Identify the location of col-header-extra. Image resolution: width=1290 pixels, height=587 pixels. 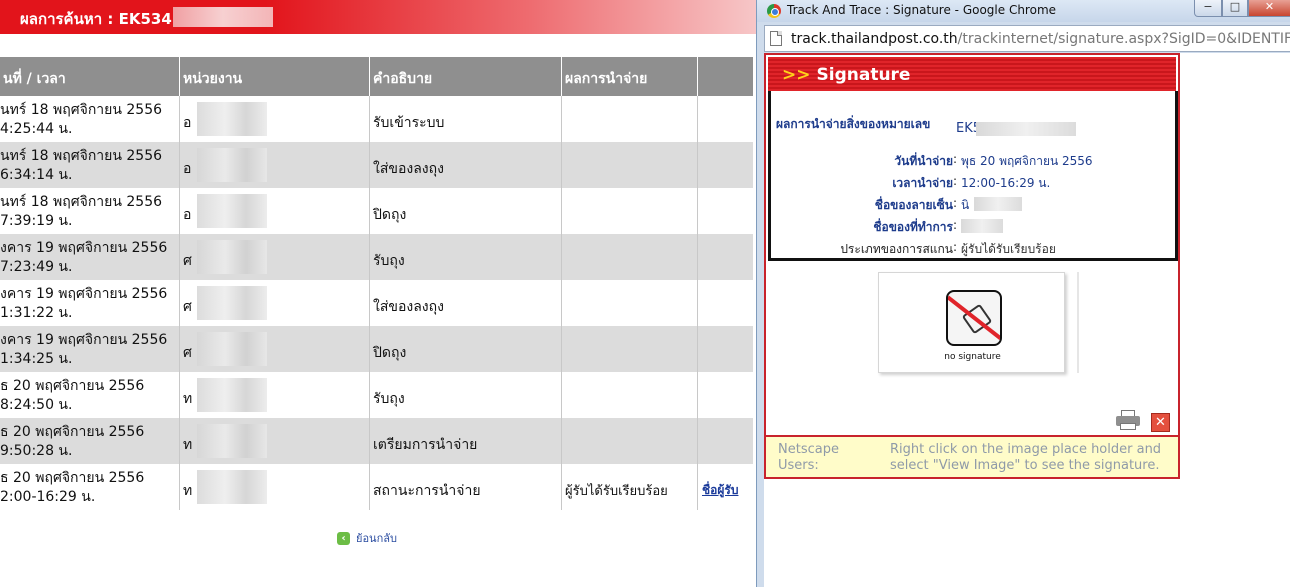
(725, 76).